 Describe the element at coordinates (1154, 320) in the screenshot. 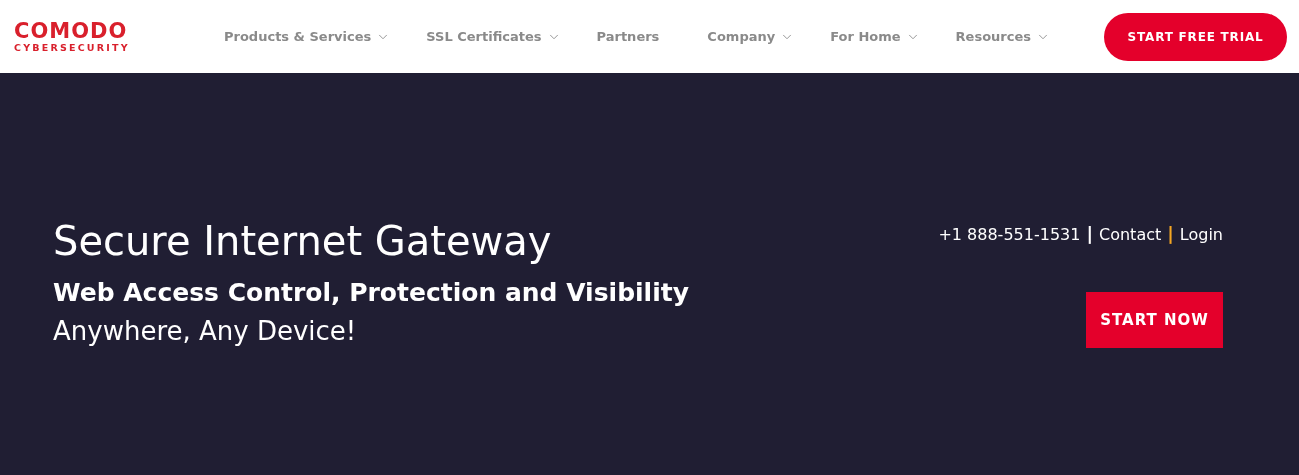

I see `start-now-button: START NOW` at that location.